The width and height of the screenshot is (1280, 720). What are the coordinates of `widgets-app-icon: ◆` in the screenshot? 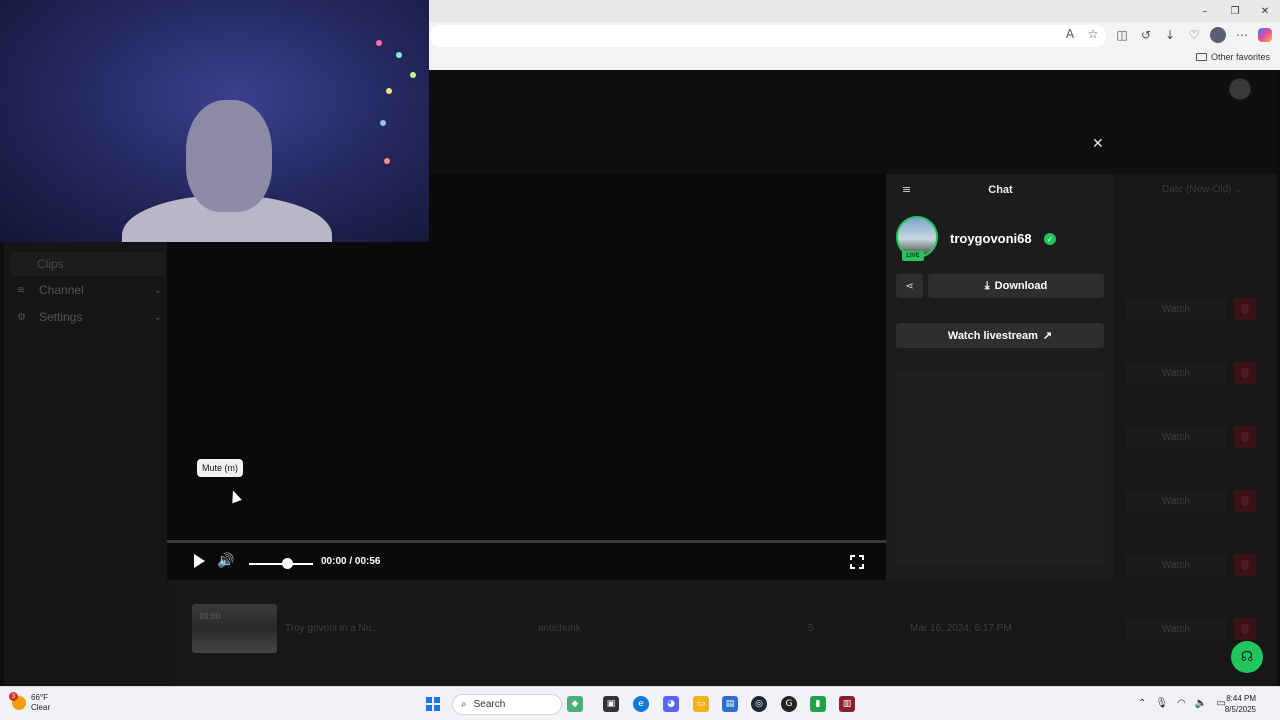 It's located at (575, 704).